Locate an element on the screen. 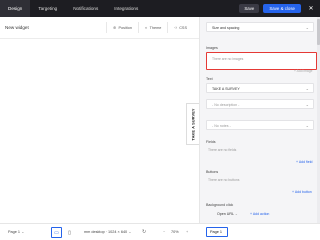  images-label: Images is located at coordinates (212, 48).